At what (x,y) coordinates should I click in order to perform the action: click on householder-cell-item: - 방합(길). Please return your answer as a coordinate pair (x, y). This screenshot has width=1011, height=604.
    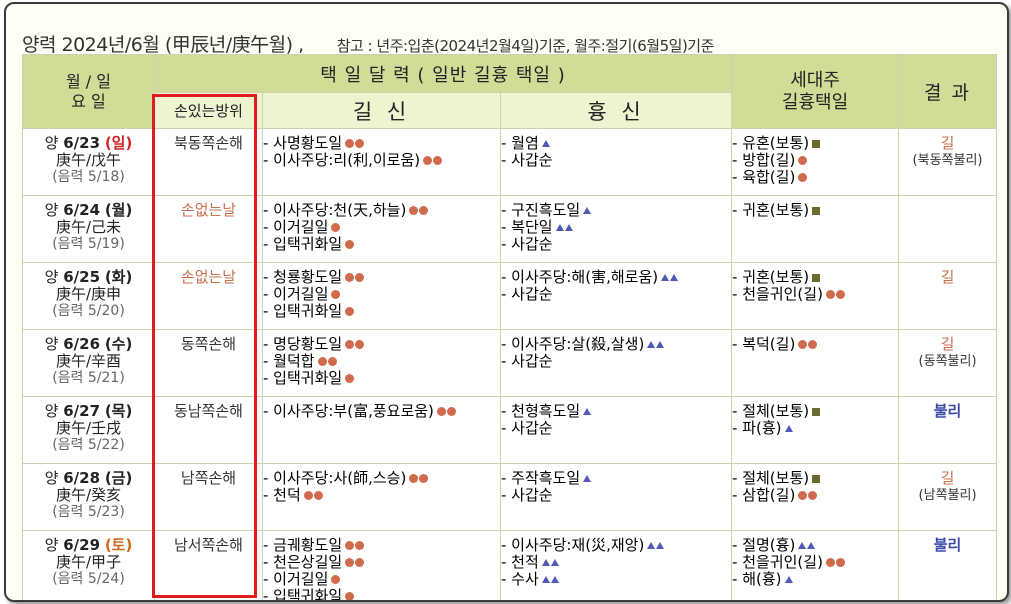
    Looking at the image, I should click on (815, 160).